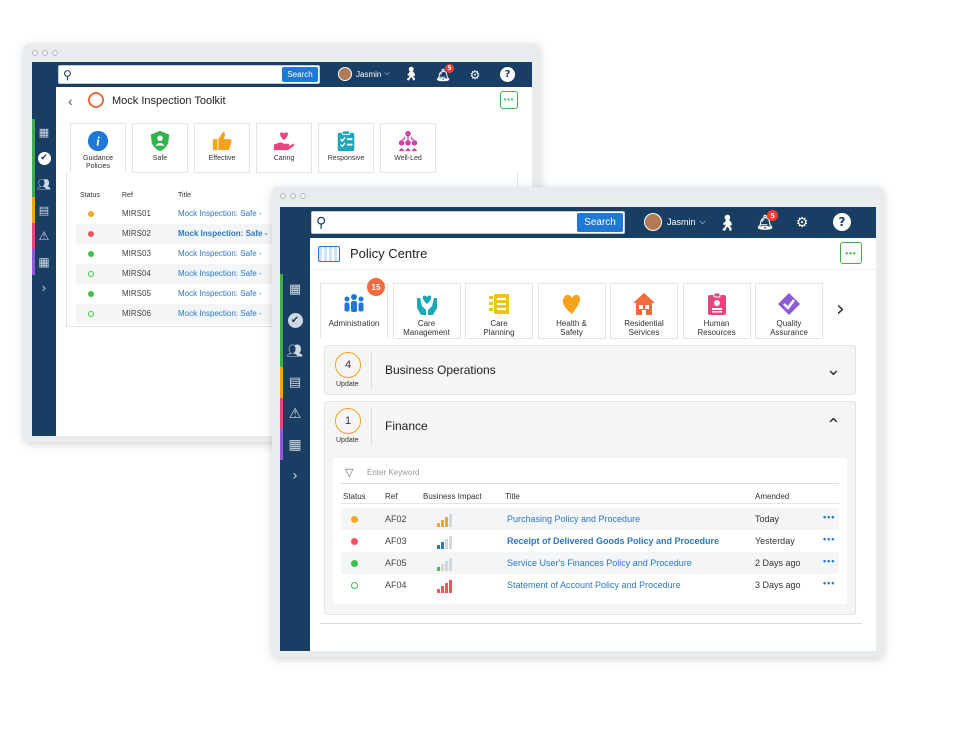 The image size is (974, 738). What do you see at coordinates (136, 293) in the screenshot?
I see `row-ref: MIRS05` at bounding box center [136, 293].